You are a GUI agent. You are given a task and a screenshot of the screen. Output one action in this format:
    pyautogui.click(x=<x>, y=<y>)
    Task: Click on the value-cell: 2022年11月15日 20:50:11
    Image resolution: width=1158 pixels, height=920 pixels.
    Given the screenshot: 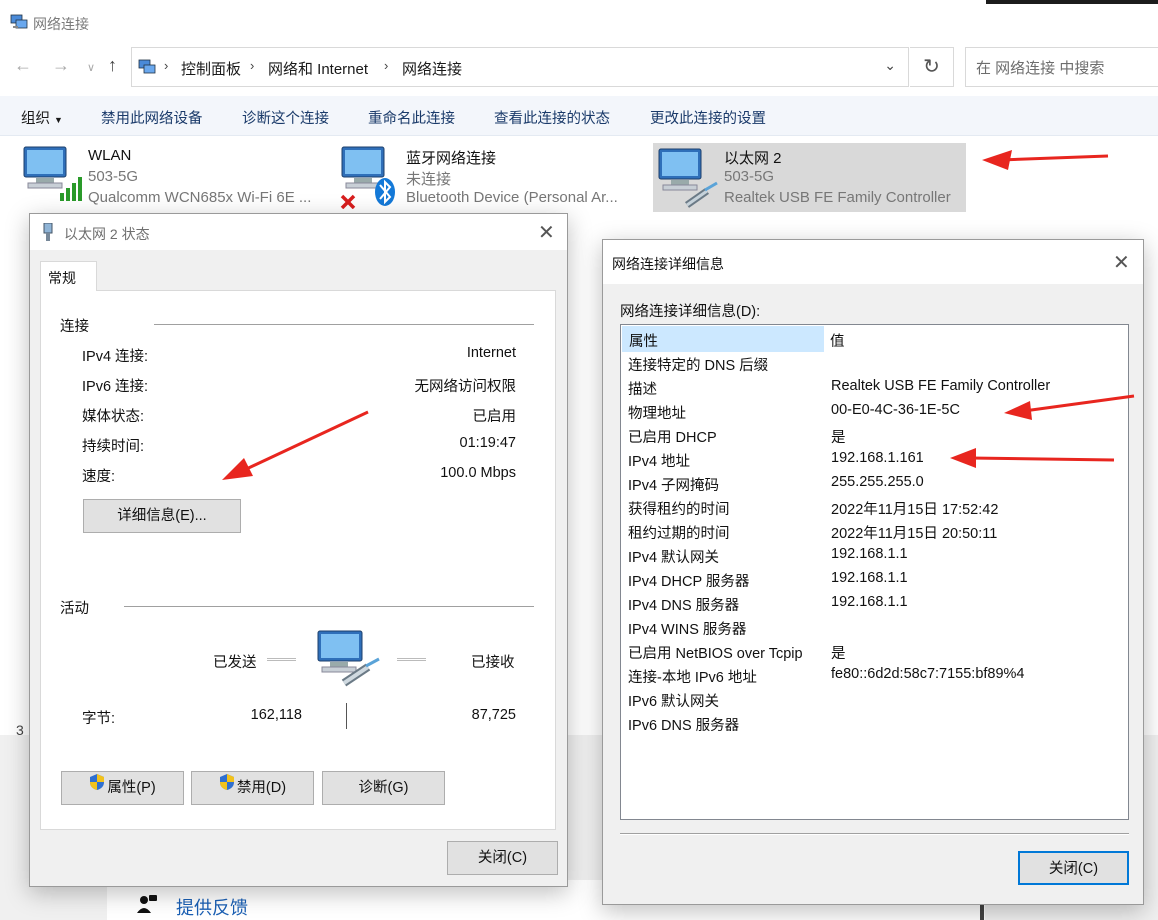 What is the action you would take?
    pyautogui.click(x=914, y=534)
    